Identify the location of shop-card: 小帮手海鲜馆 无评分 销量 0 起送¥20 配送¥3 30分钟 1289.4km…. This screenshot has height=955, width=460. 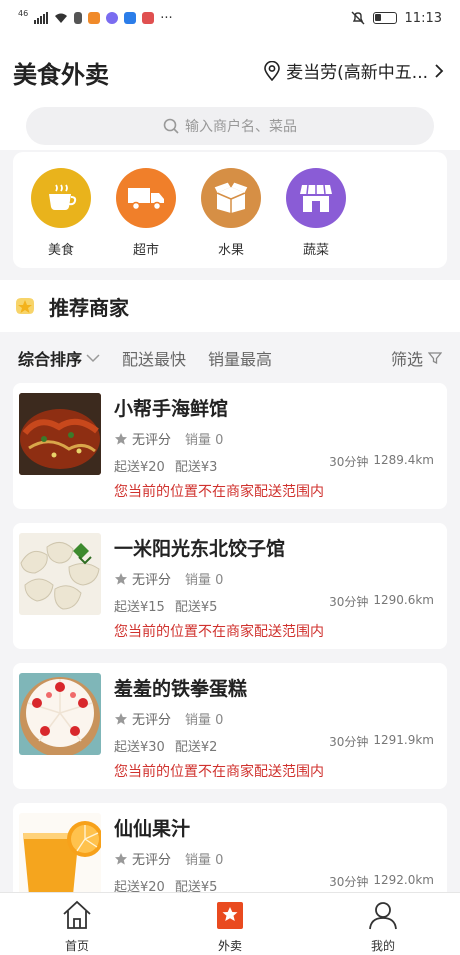
(230, 446).